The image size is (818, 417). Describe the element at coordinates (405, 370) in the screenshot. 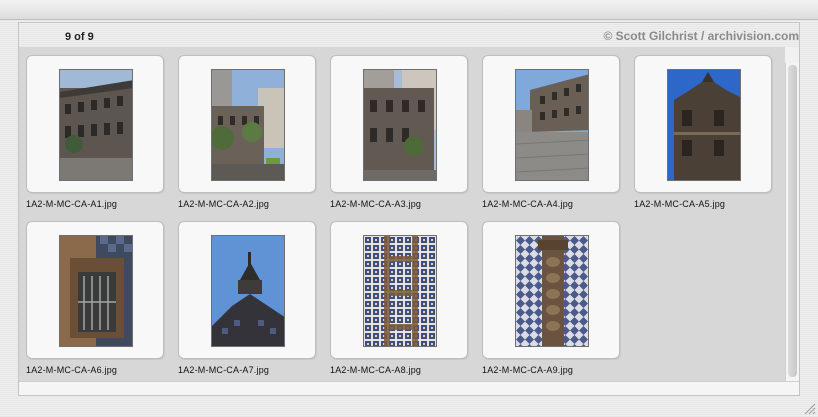

I see `thumbnail-filename: 1A2-M-MC-CA-A8.jpg` at that location.